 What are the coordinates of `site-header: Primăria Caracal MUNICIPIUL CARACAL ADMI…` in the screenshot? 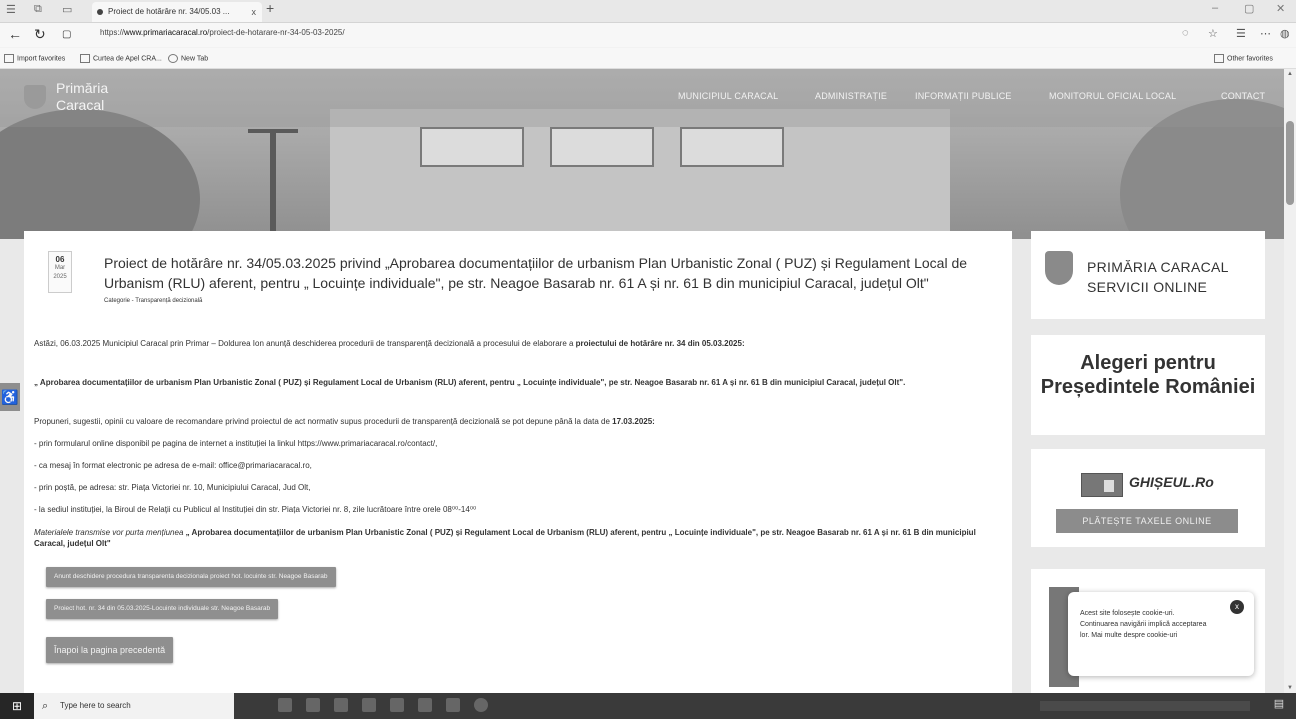 It's located at (642, 98).